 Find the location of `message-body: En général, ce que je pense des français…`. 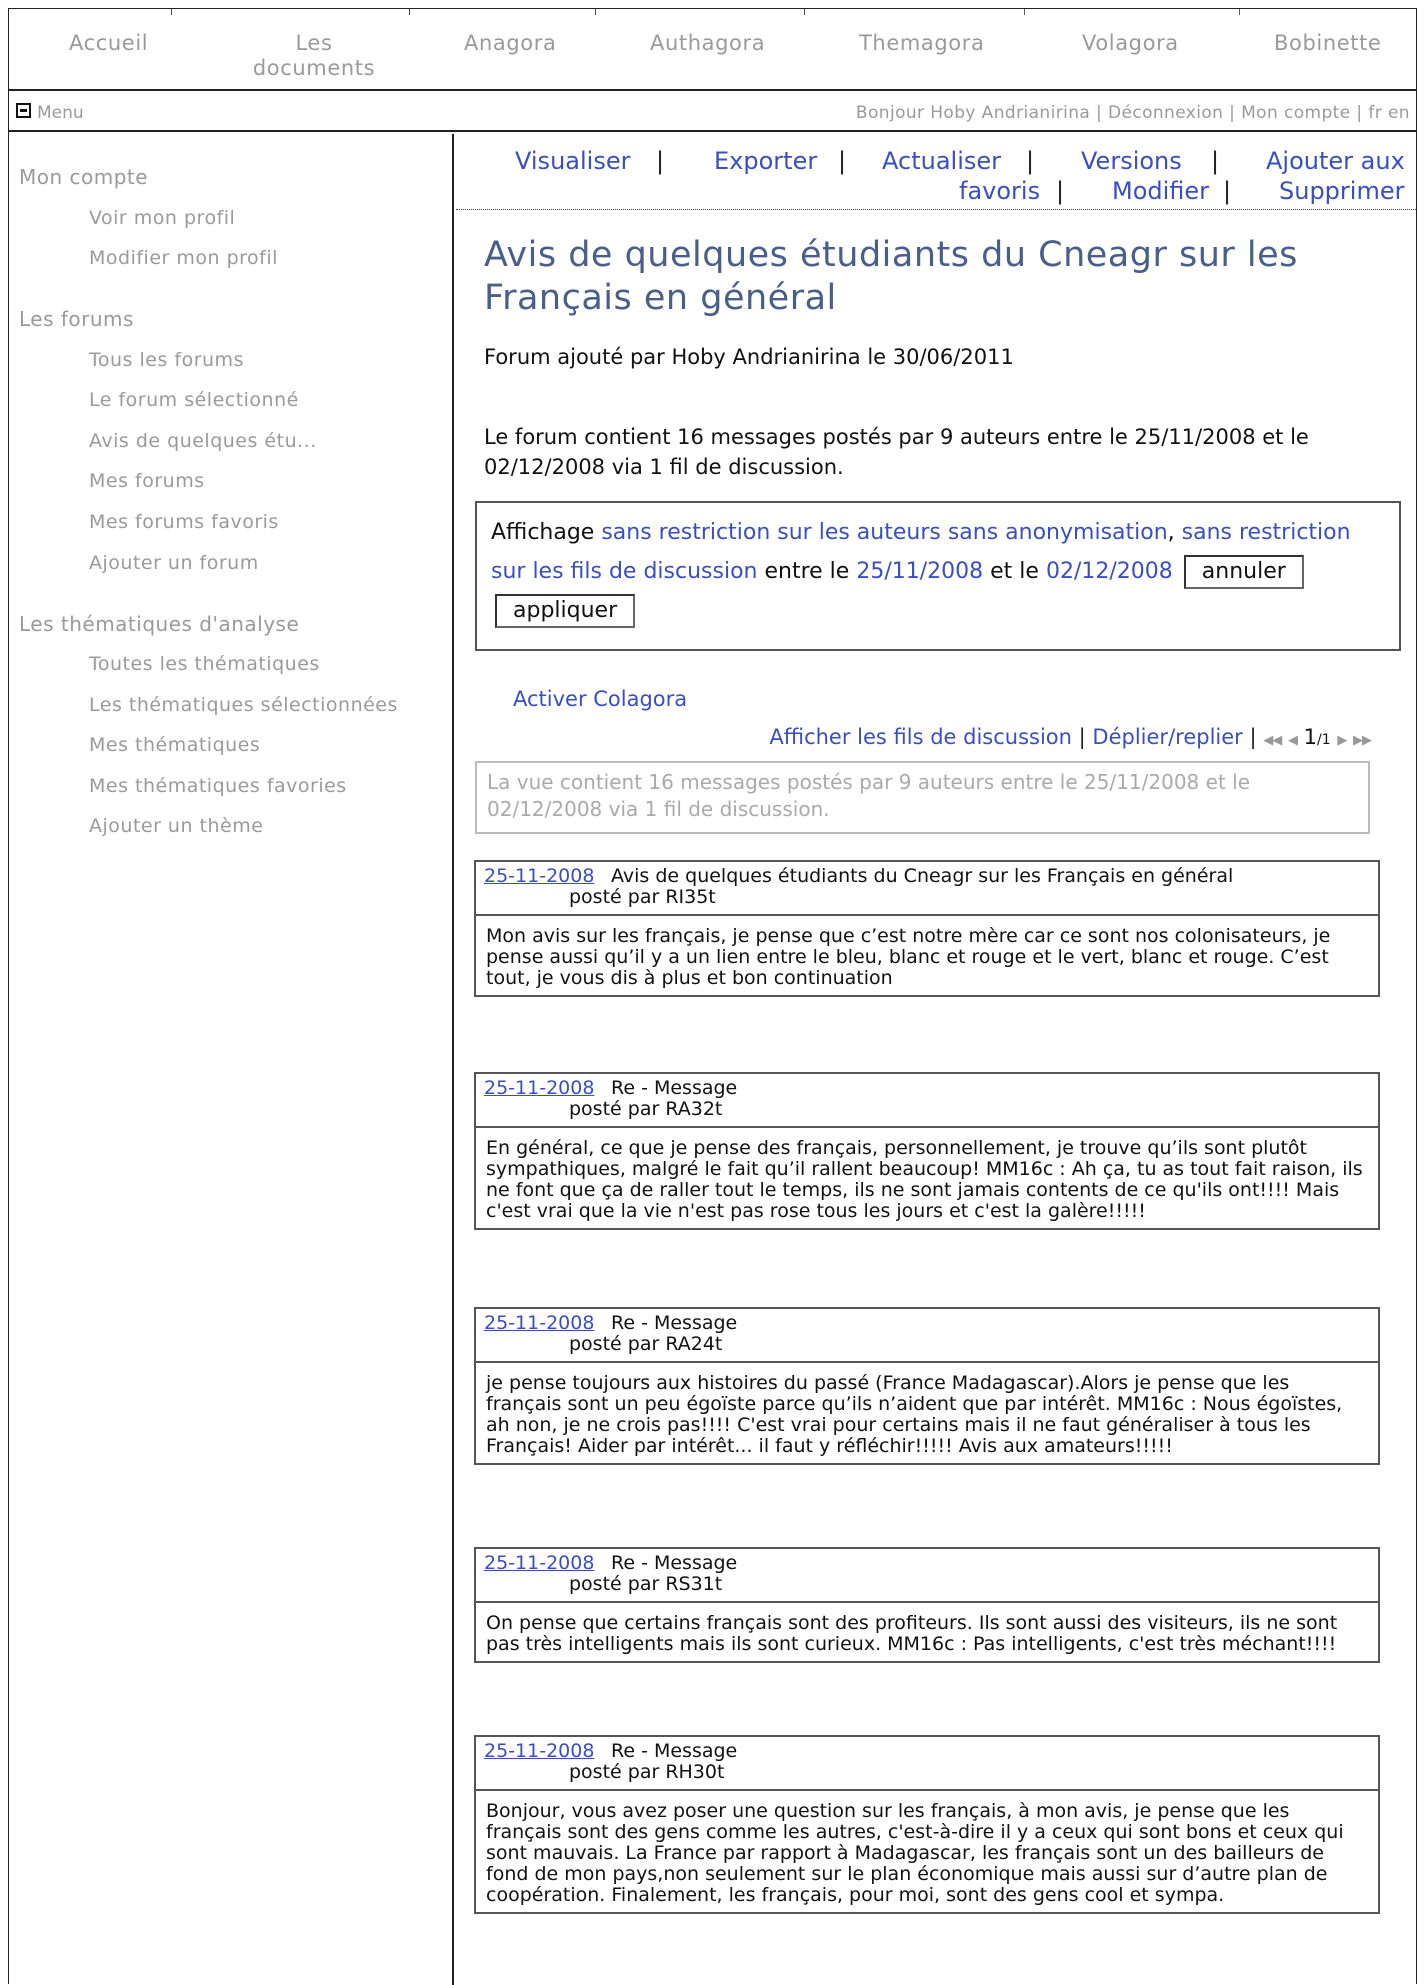

message-body: En général, ce que je pense des français… is located at coordinates (924, 1179).